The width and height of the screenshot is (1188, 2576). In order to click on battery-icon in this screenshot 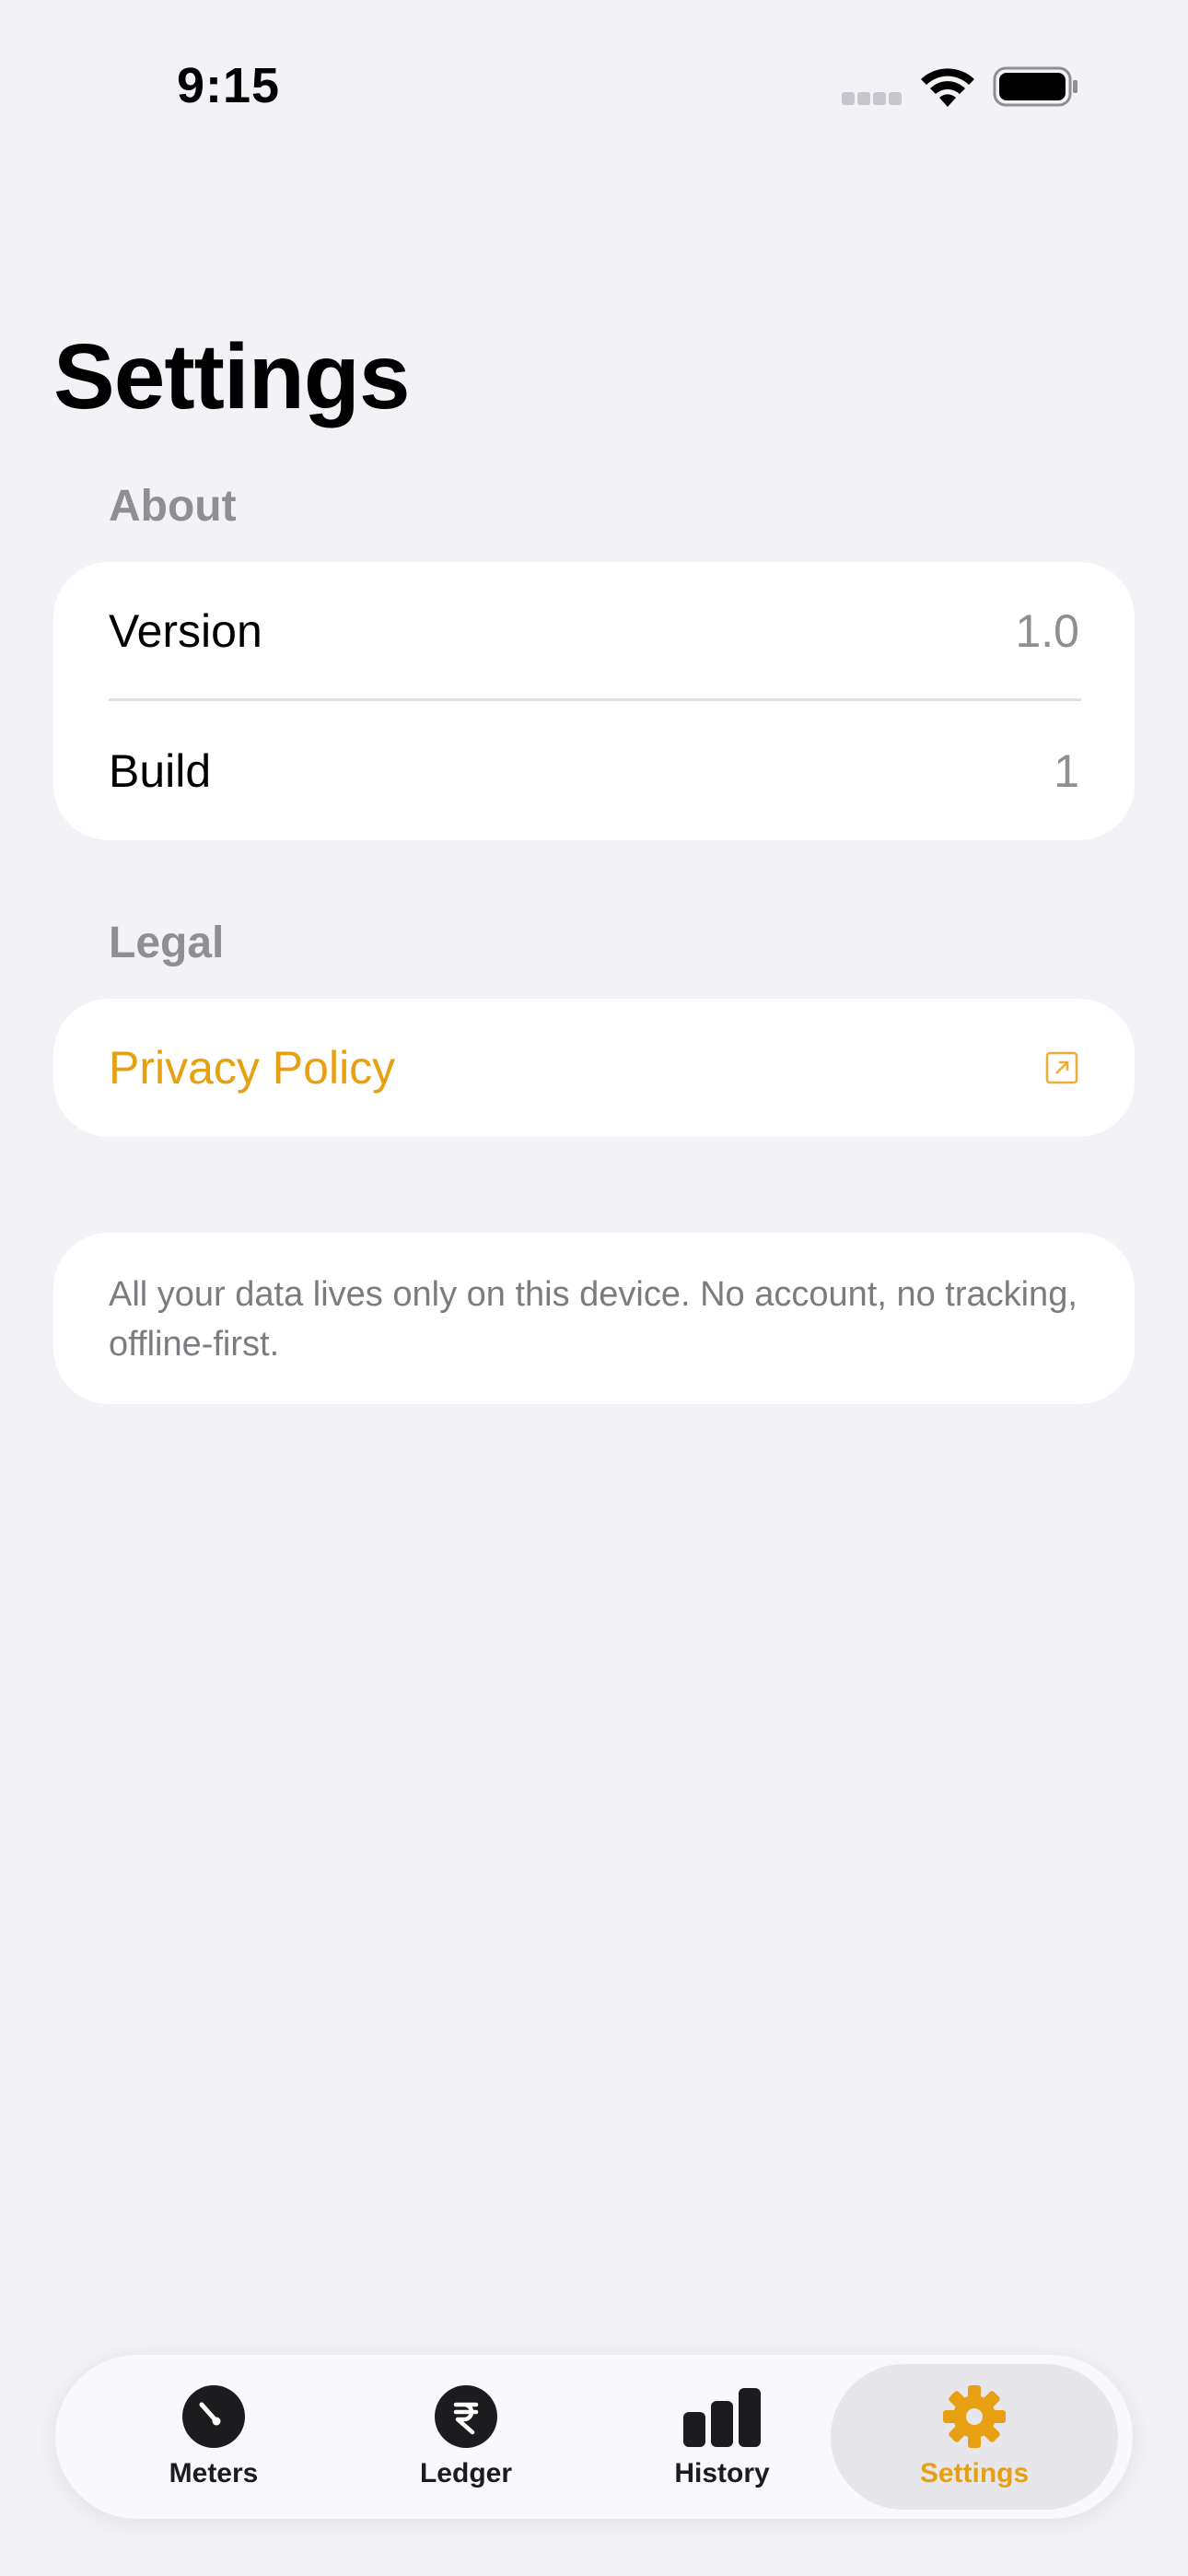, I will do `click(1035, 86)`.